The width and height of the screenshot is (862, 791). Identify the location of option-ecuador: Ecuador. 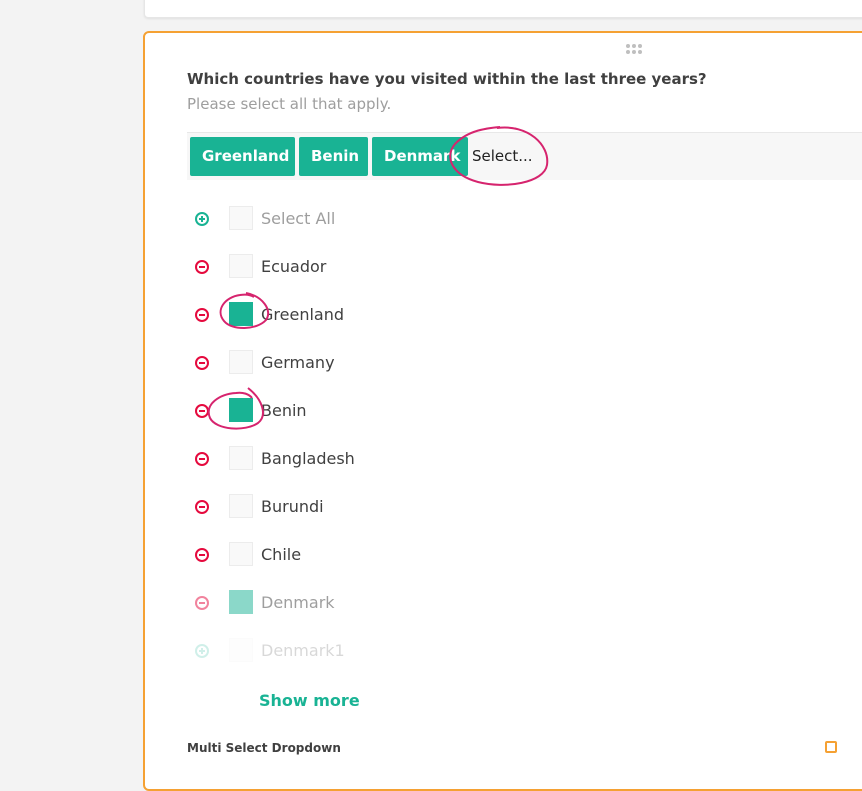
(387, 268).